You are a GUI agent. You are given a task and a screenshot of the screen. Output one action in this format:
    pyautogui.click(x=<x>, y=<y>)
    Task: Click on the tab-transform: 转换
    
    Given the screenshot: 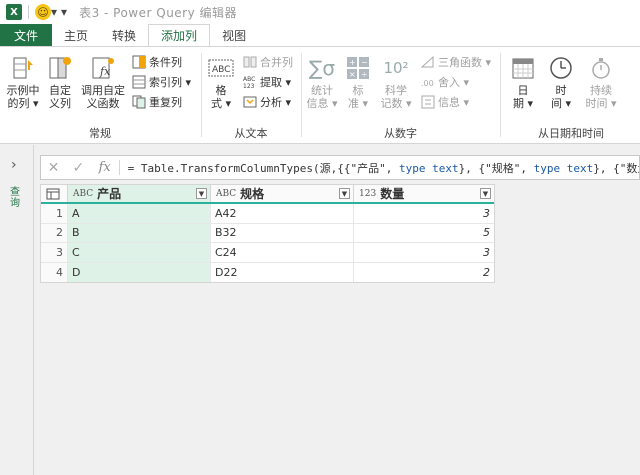 What is the action you would take?
    pyautogui.click(x=124, y=35)
    